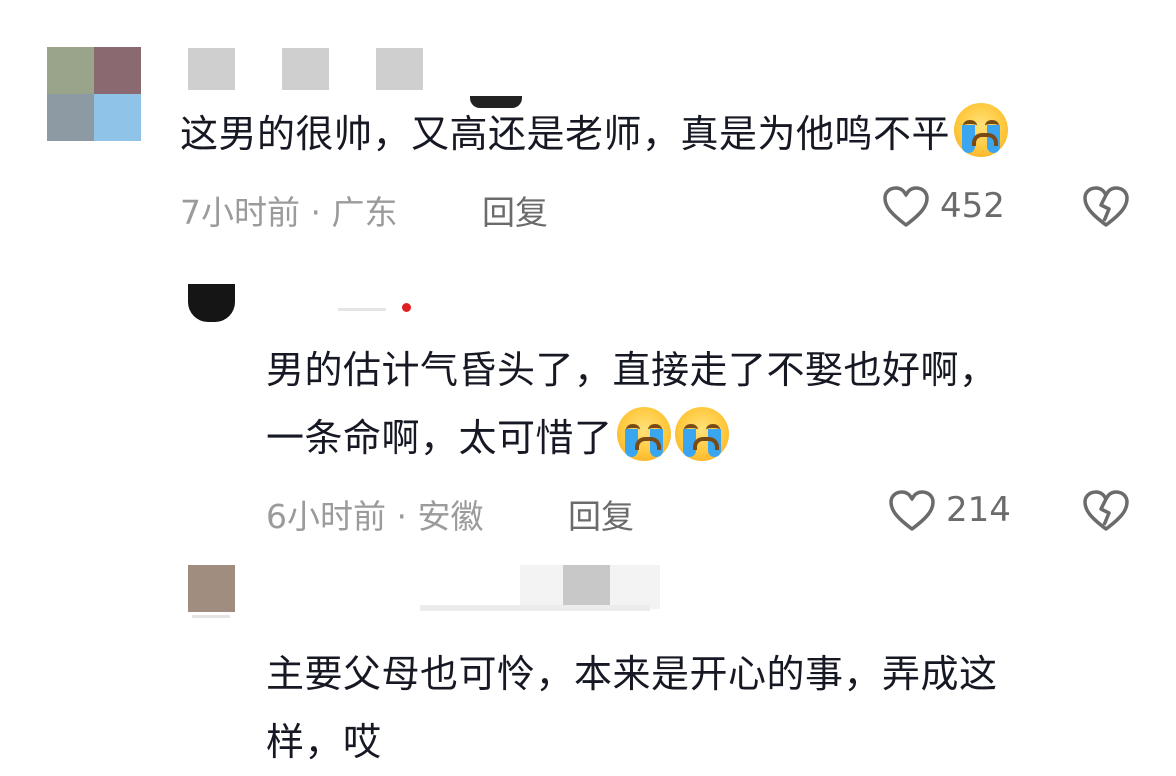 The width and height of the screenshot is (1176, 776). I want to click on comment-text: 这男的很帅，又高还是老师，真是为他鸣不平, so click(594, 134).